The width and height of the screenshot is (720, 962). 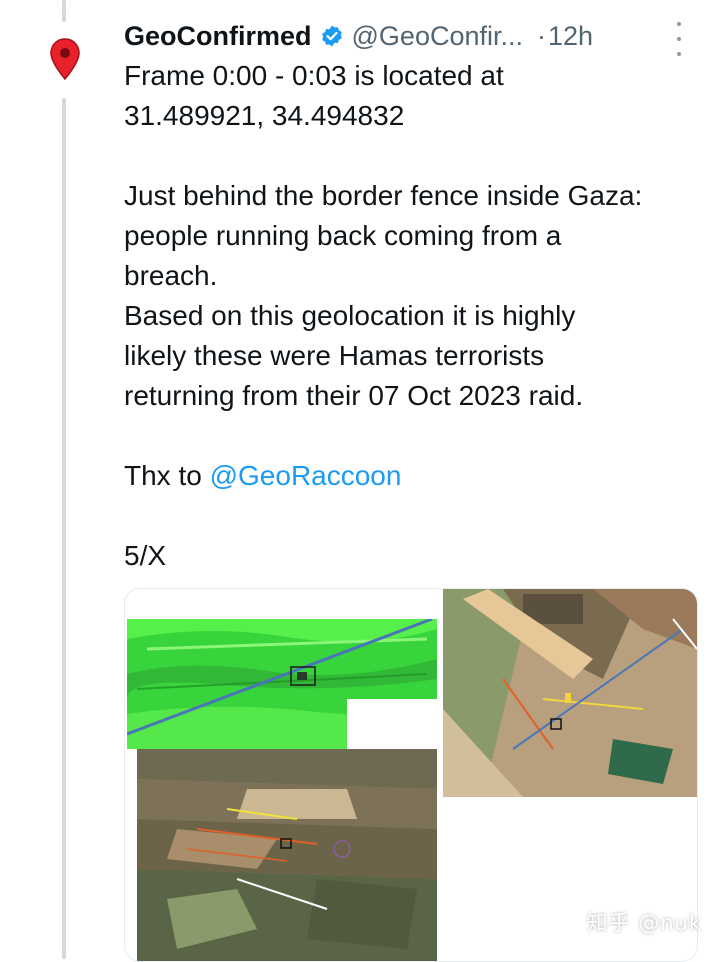 What do you see at coordinates (218, 36) in the screenshot?
I see `author-name: GeoConfirmed` at bounding box center [218, 36].